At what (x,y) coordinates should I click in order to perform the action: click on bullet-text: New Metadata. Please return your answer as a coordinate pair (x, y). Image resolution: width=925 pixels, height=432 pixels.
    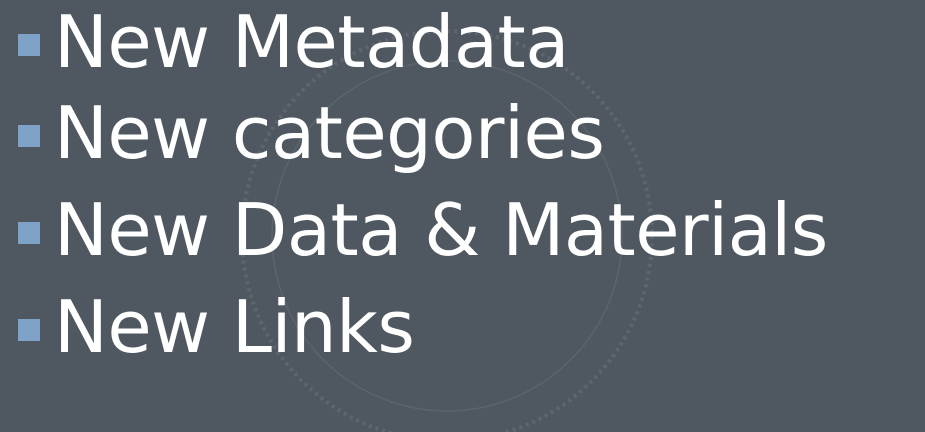
    Looking at the image, I should click on (311, 42).